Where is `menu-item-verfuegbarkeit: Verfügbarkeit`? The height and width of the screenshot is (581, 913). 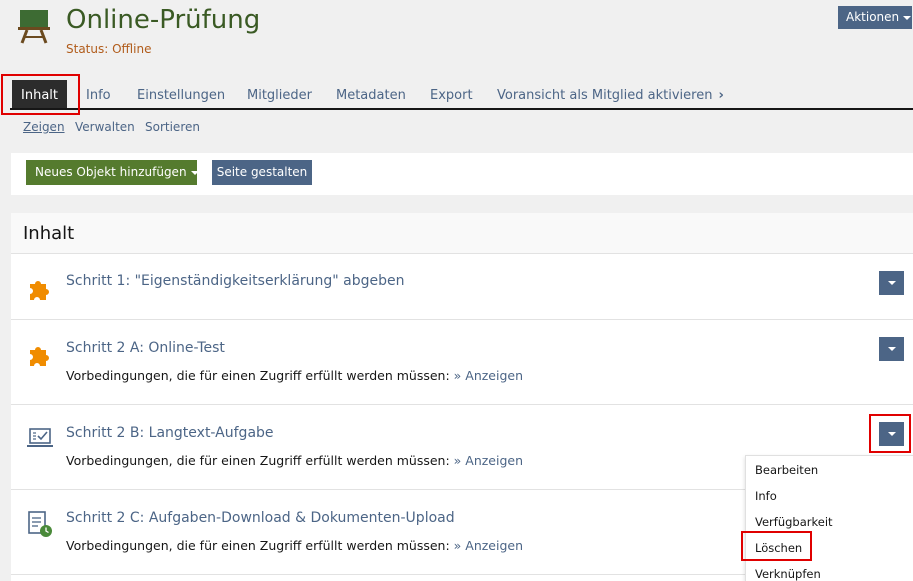
menu-item-verfuegbarkeit: Verfügbarkeit is located at coordinates (794, 522).